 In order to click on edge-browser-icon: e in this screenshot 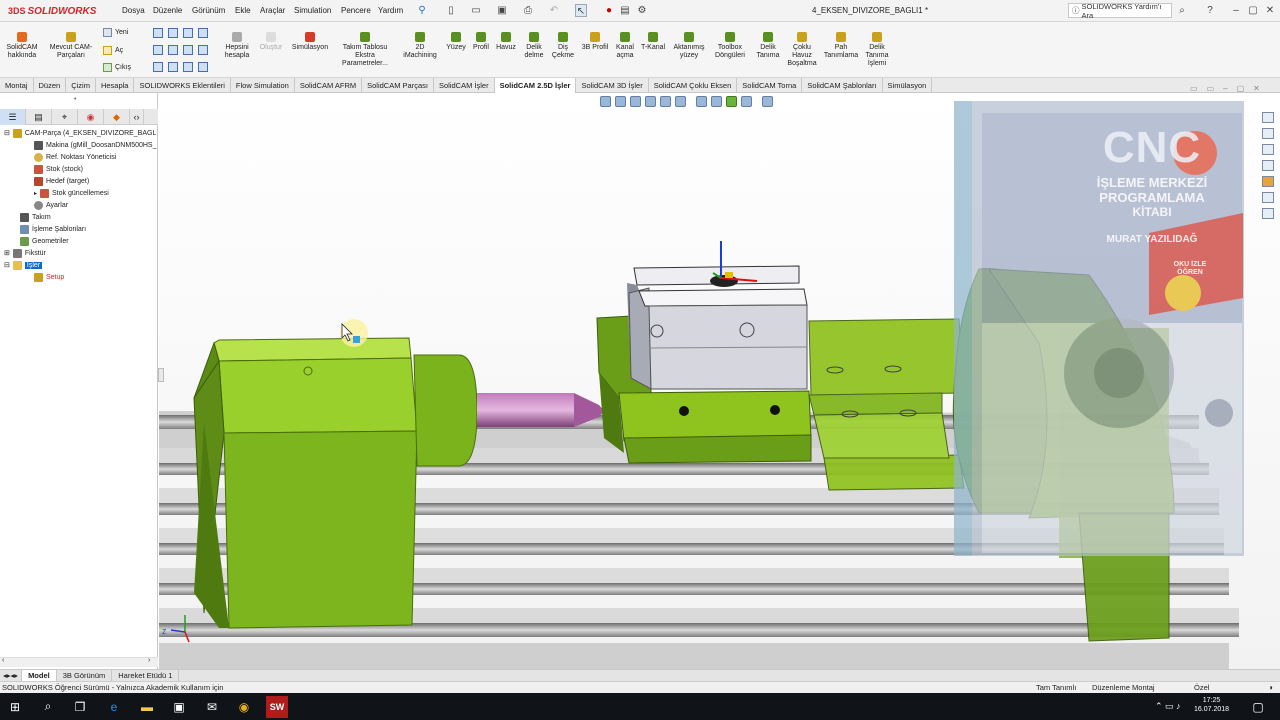, I will do `click(114, 706)`.